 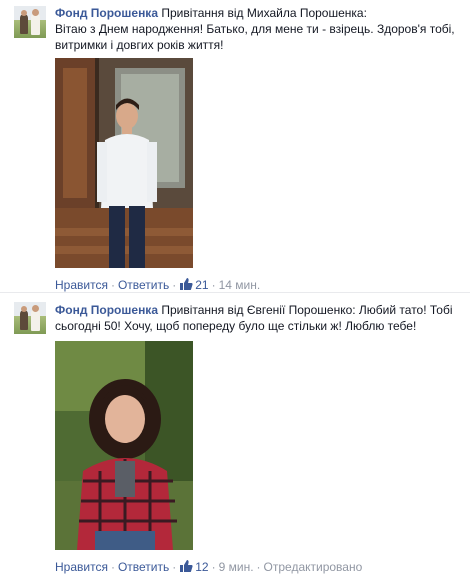 What do you see at coordinates (202, 567) in the screenshot?
I see `likes-count: 12` at bounding box center [202, 567].